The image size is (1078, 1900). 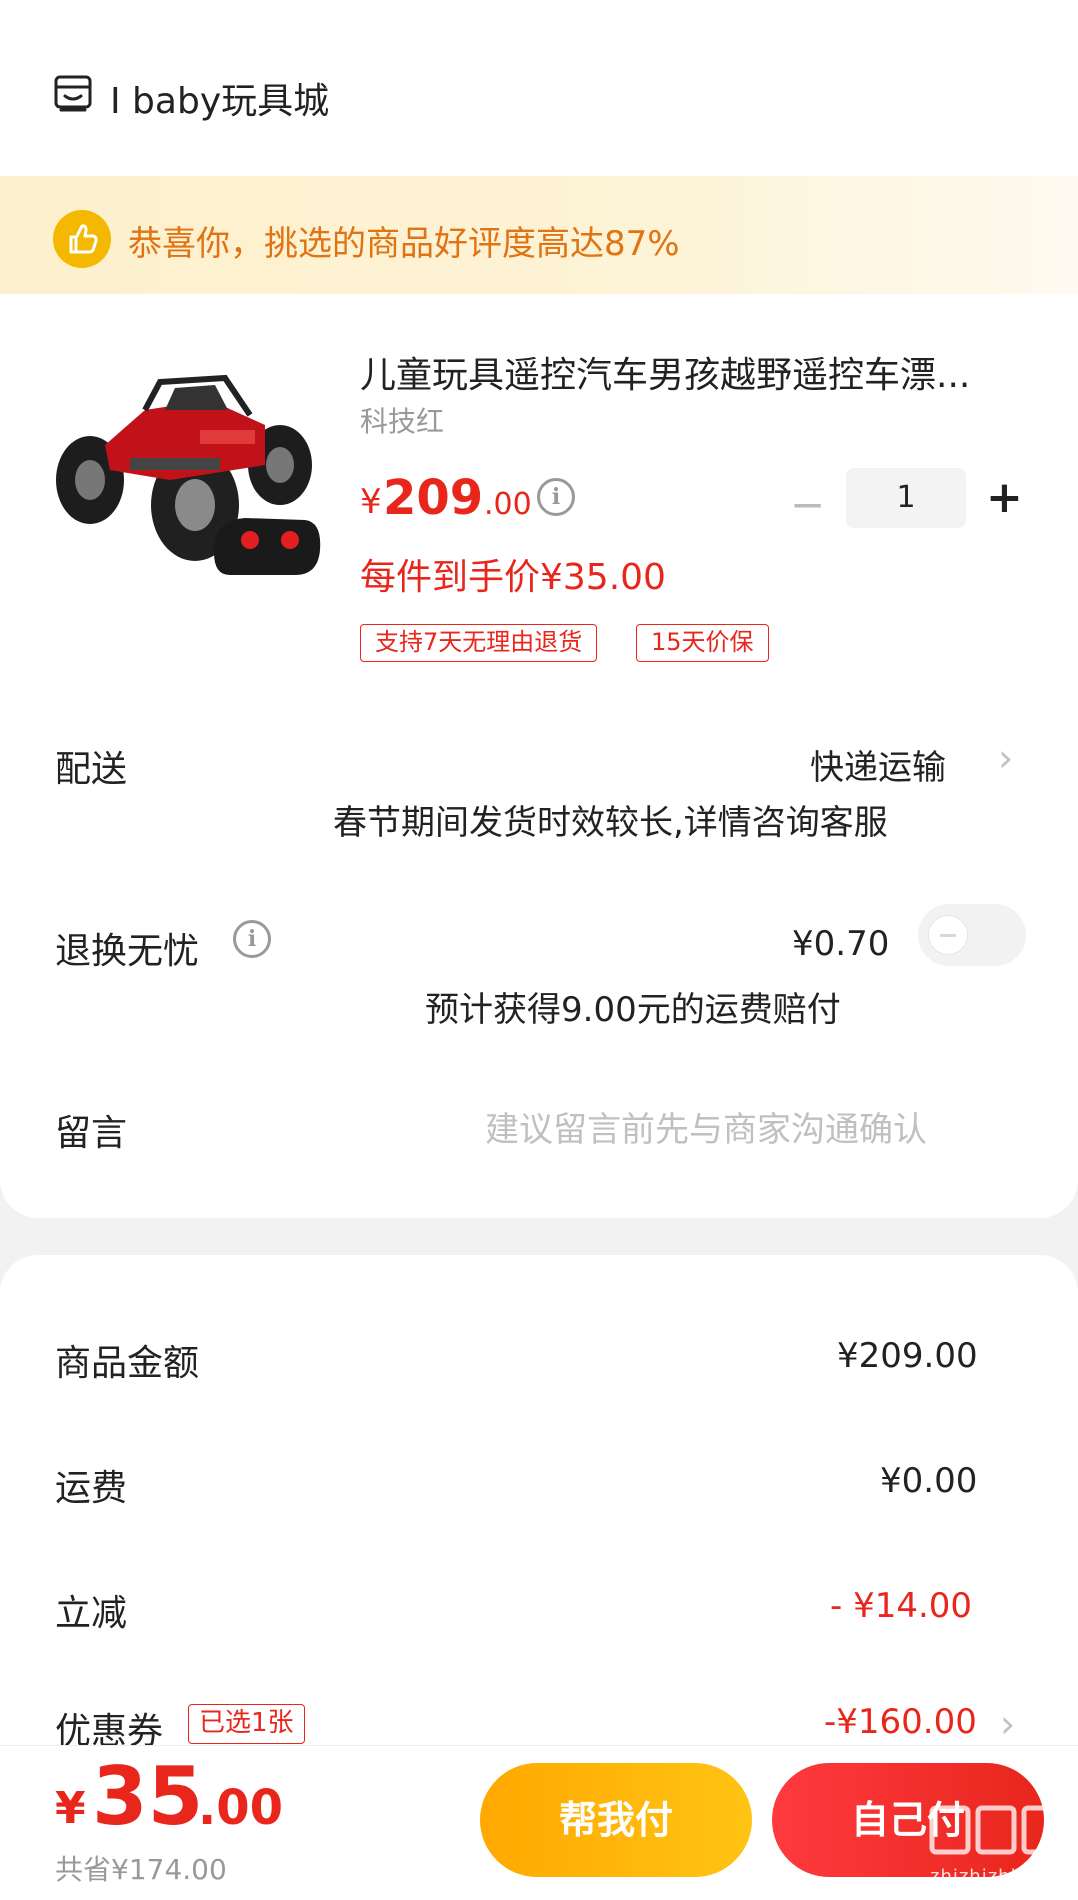 I want to click on instant-discount-label: 立减, so click(x=91, y=1613).